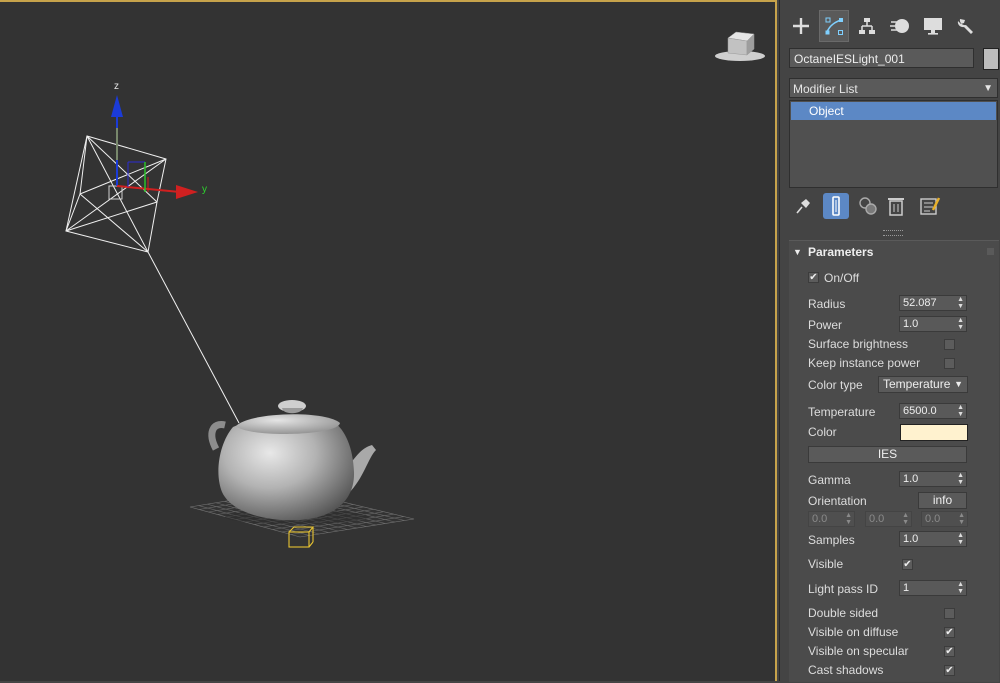  What do you see at coordinates (846, 670) in the screenshot?
I see `cast-shadows-label: Cast shadows` at bounding box center [846, 670].